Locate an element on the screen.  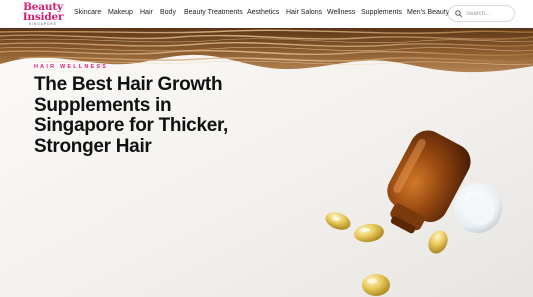
nav-item-aesthetics: Aesthetics is located at coordinates (263, 12).